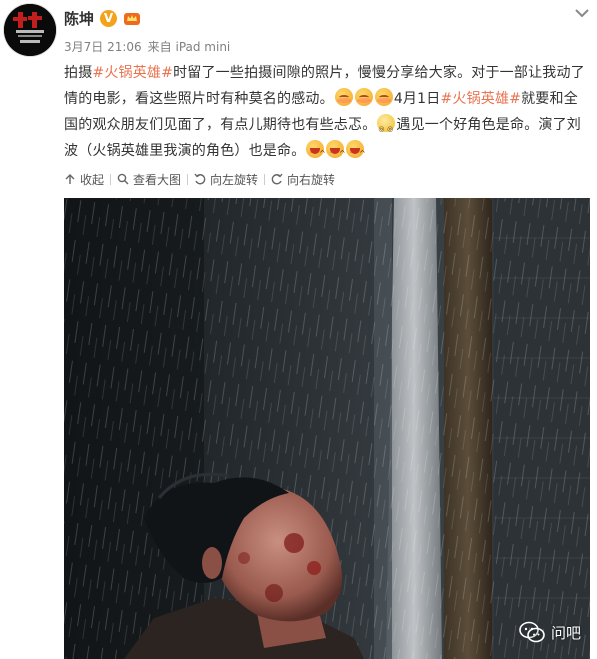 This screenshot has height=659, width=597. What do you see at coordinates (565, 632) in the screenshot?
I see `watermark-label: 问吧` at bounding box center [565, 632].